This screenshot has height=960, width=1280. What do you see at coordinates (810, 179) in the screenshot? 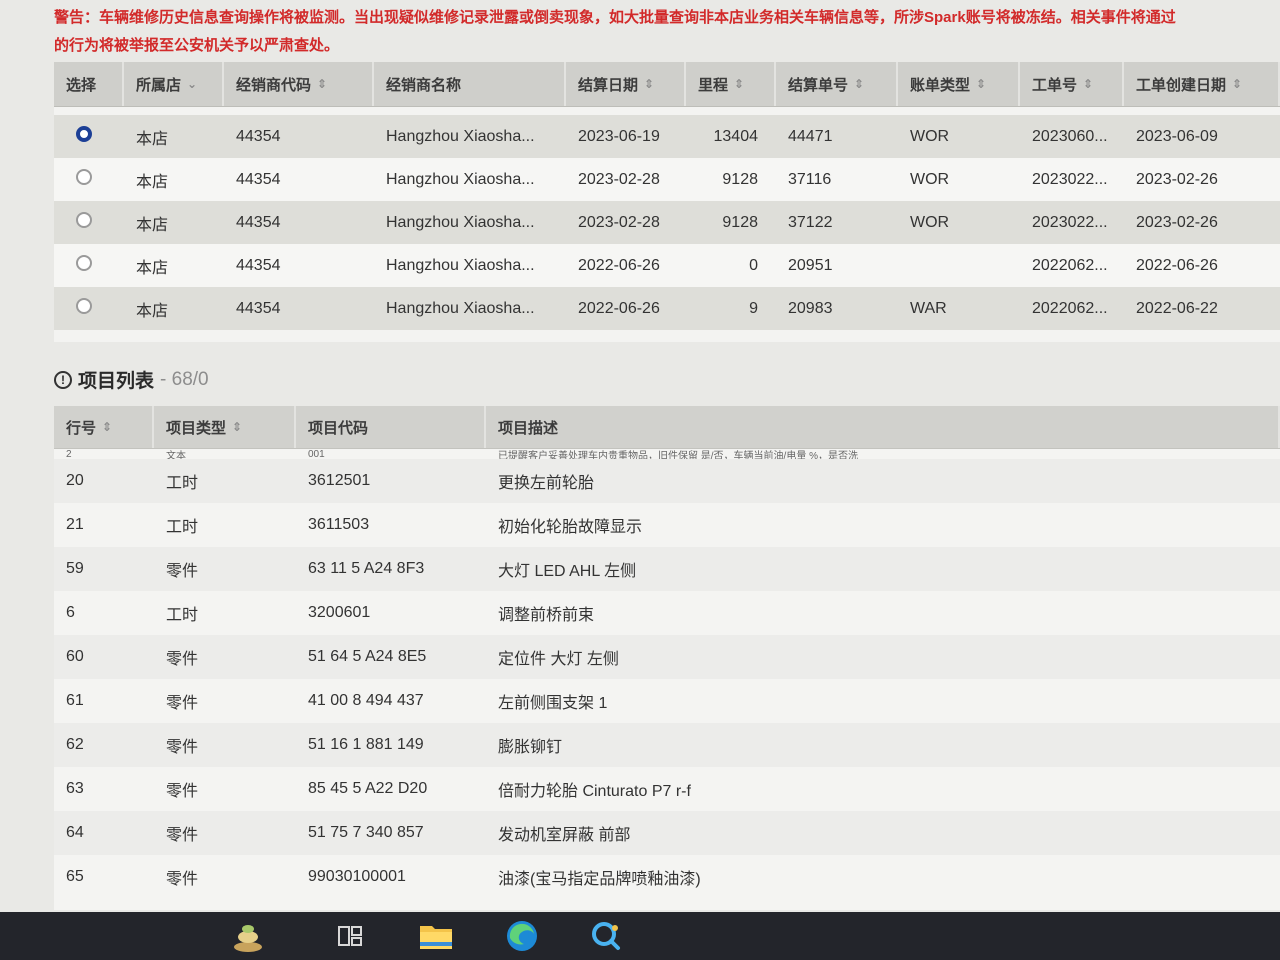
I see `settle-no-cell: 37116` at bounding box center [810, 179].